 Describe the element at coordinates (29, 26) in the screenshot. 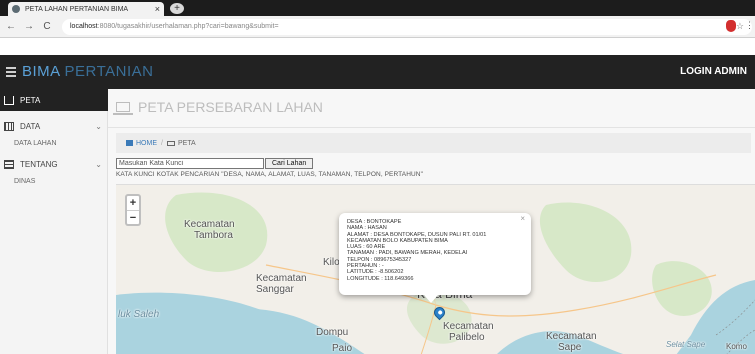

I see `forward-arrow-icon: →` at that location.